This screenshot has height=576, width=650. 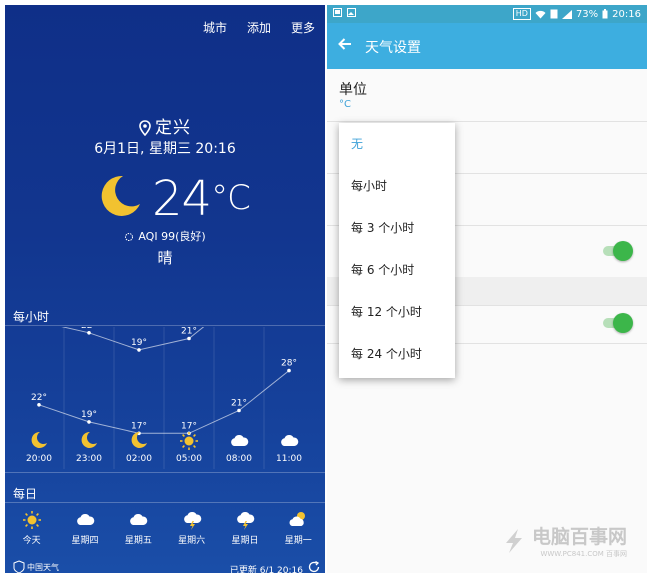 I want to click on unit-setting: 单位 °C, so click(x=487, y=95).